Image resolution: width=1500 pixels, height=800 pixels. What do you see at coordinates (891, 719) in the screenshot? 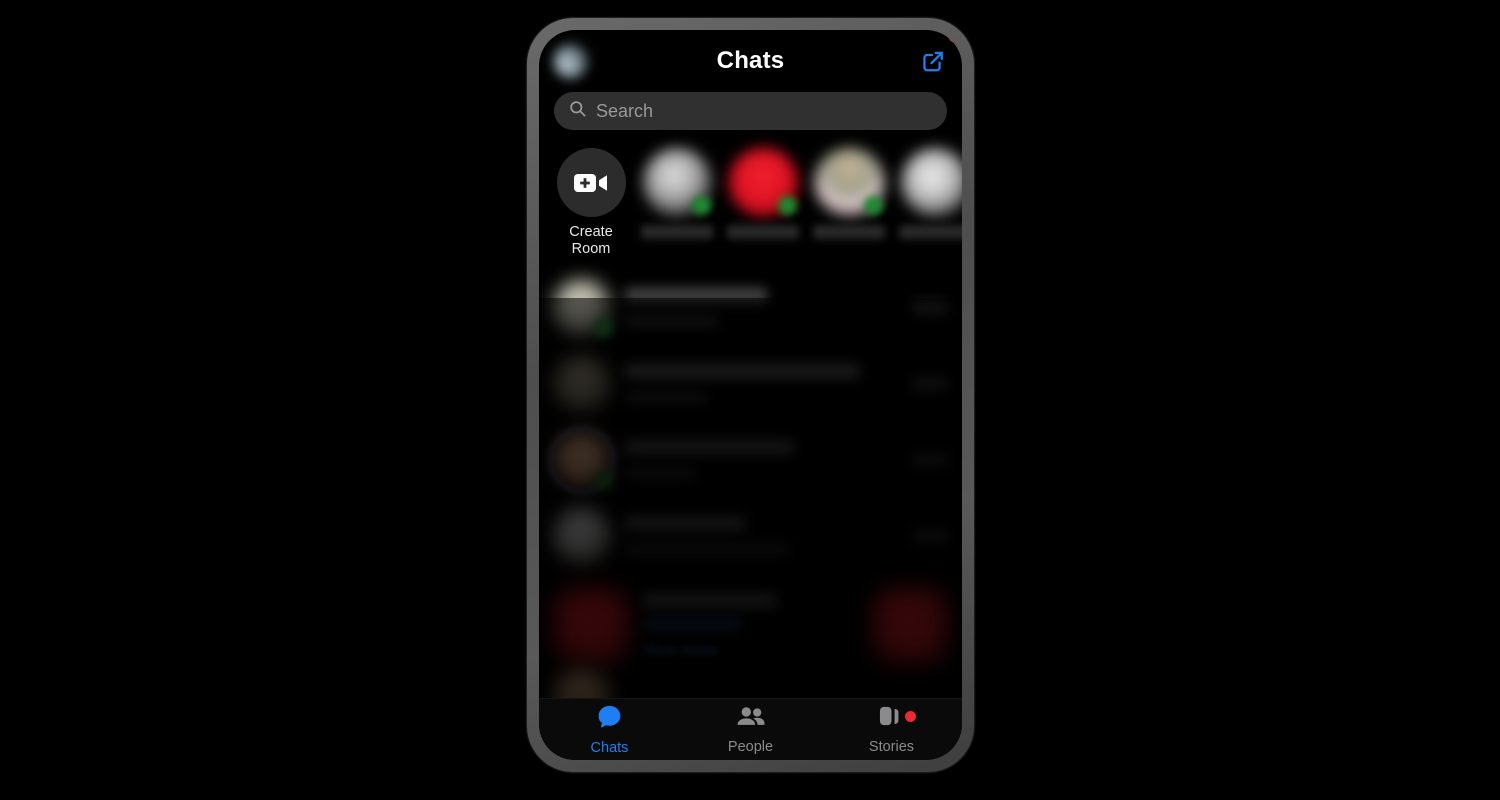
I see `stories-icon` at bounding box center [891, 719].